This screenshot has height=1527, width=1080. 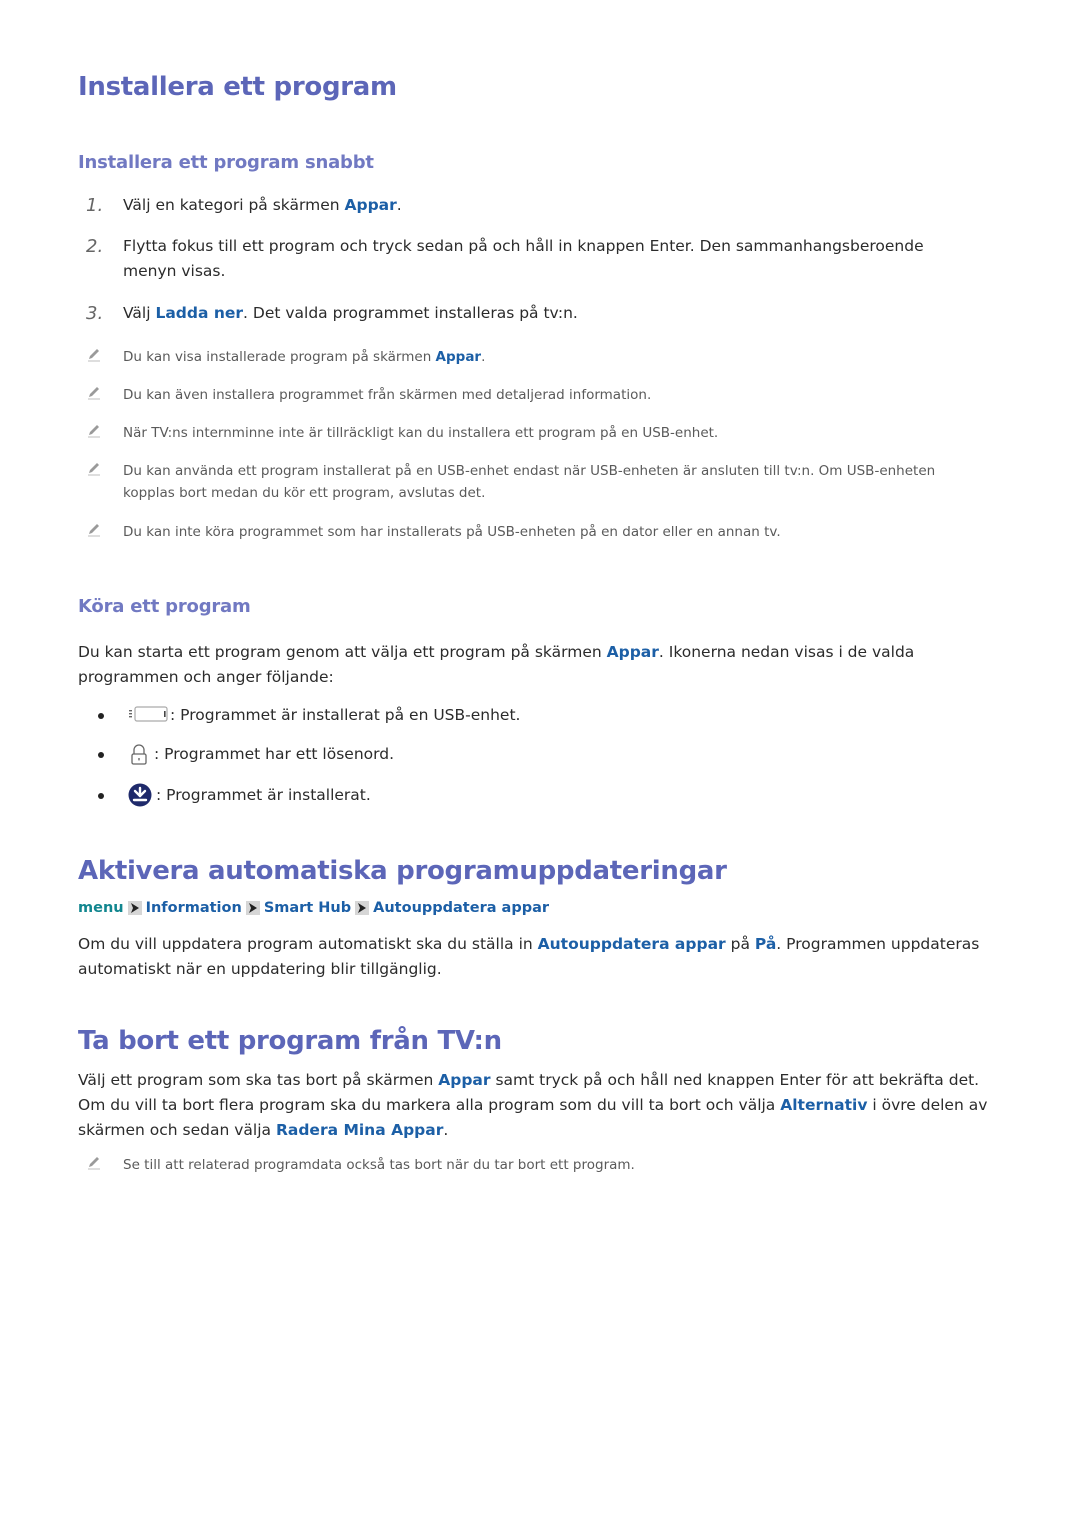 I want to click on subheading-run-program: Köra ett program, so click(x=164, y=606).